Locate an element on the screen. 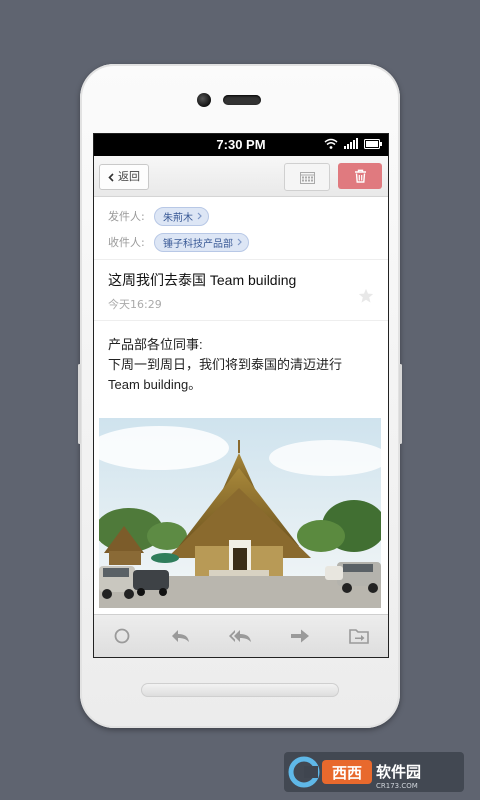  site-watermark-logo: 西西 软件园 CR173.COM is located at coordinates (374, 772).